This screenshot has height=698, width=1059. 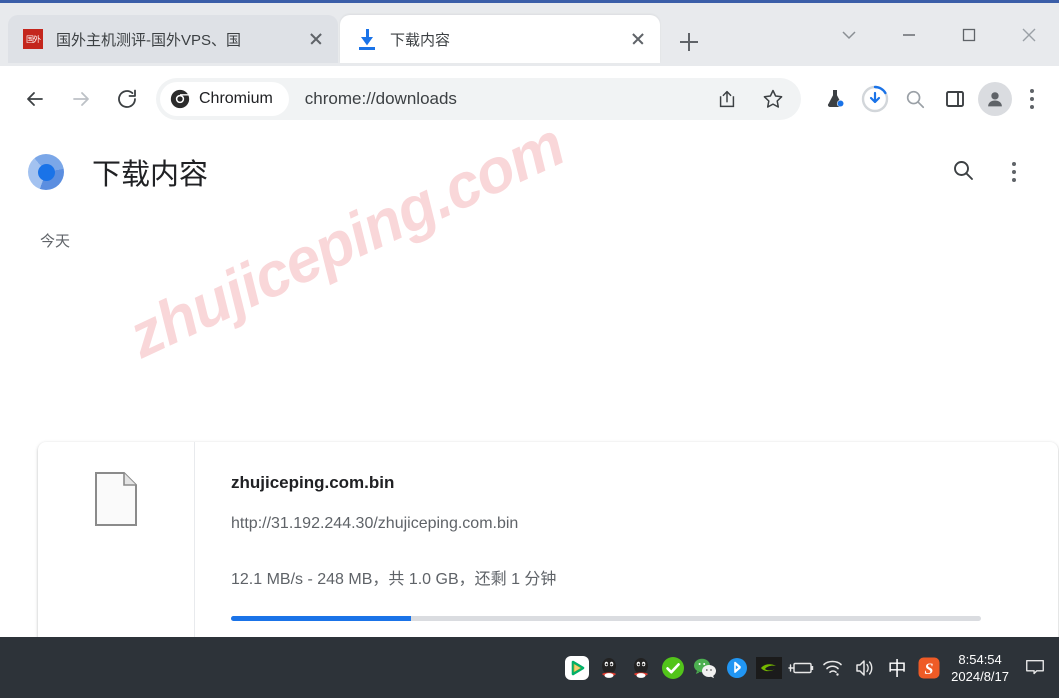 I want to click on window-controls, so click(x=939, y=34).